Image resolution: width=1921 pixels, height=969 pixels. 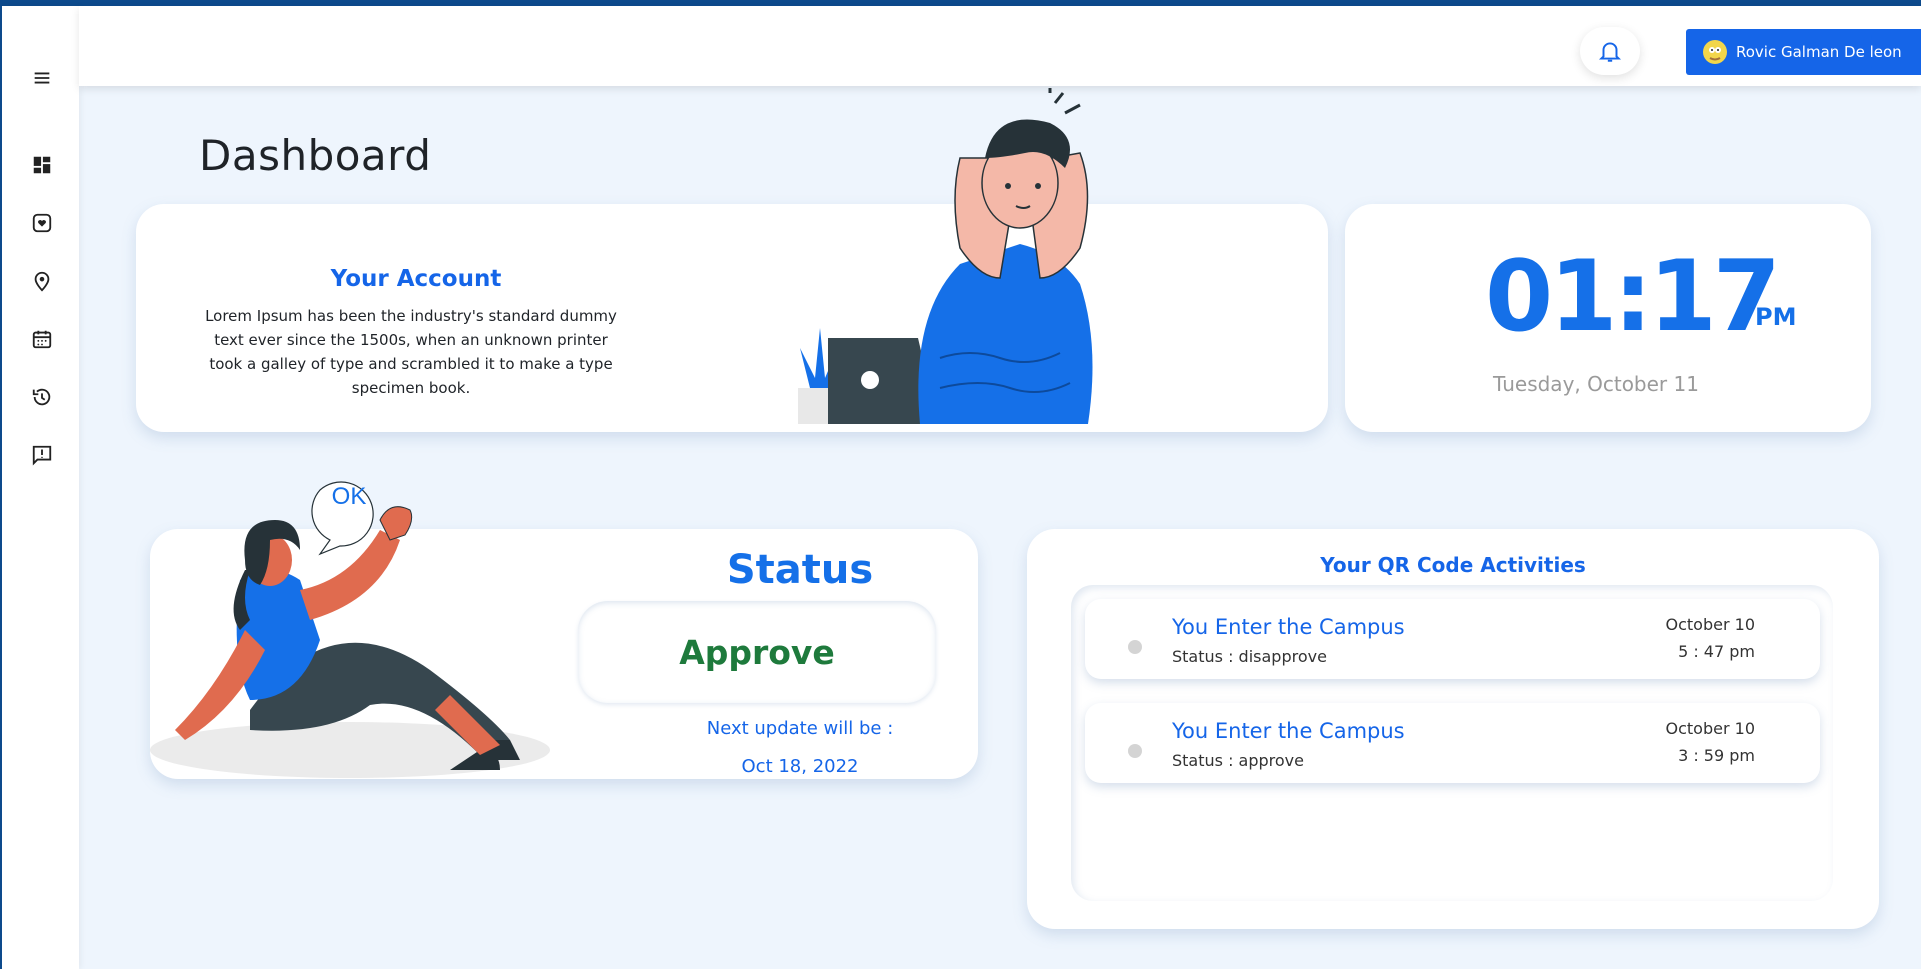 What do you see at coordinates (1715, 52) in the screenshot?
I see `avatar` at bounding box center [1715, 52].